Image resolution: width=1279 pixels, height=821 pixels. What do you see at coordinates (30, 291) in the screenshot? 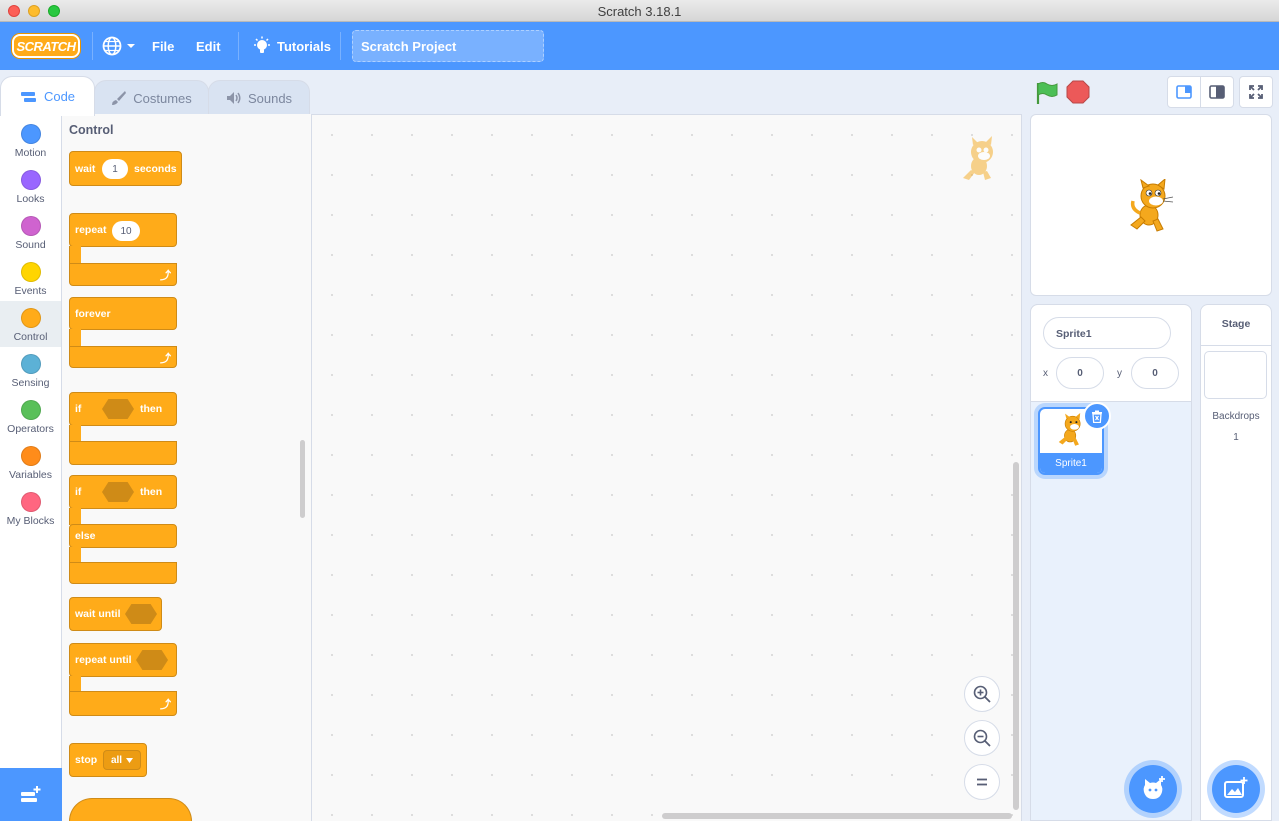
I see `category-label: Events` at bounding box center [30, 291].